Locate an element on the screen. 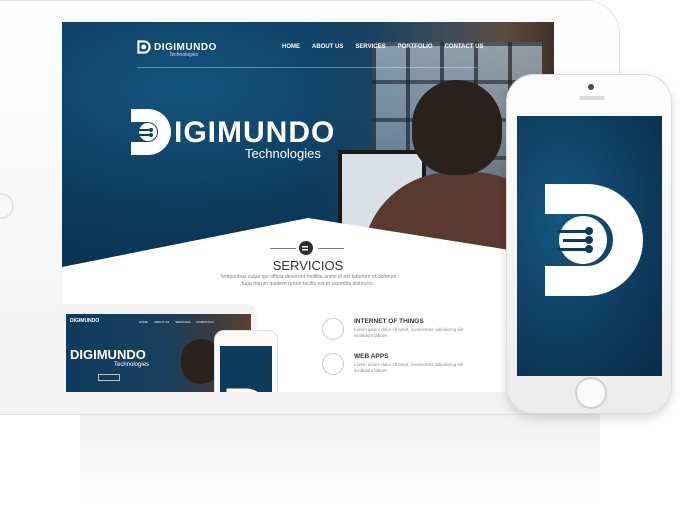  mockup-logo: DIGIMUNDO is located at coordinates (85, 321).